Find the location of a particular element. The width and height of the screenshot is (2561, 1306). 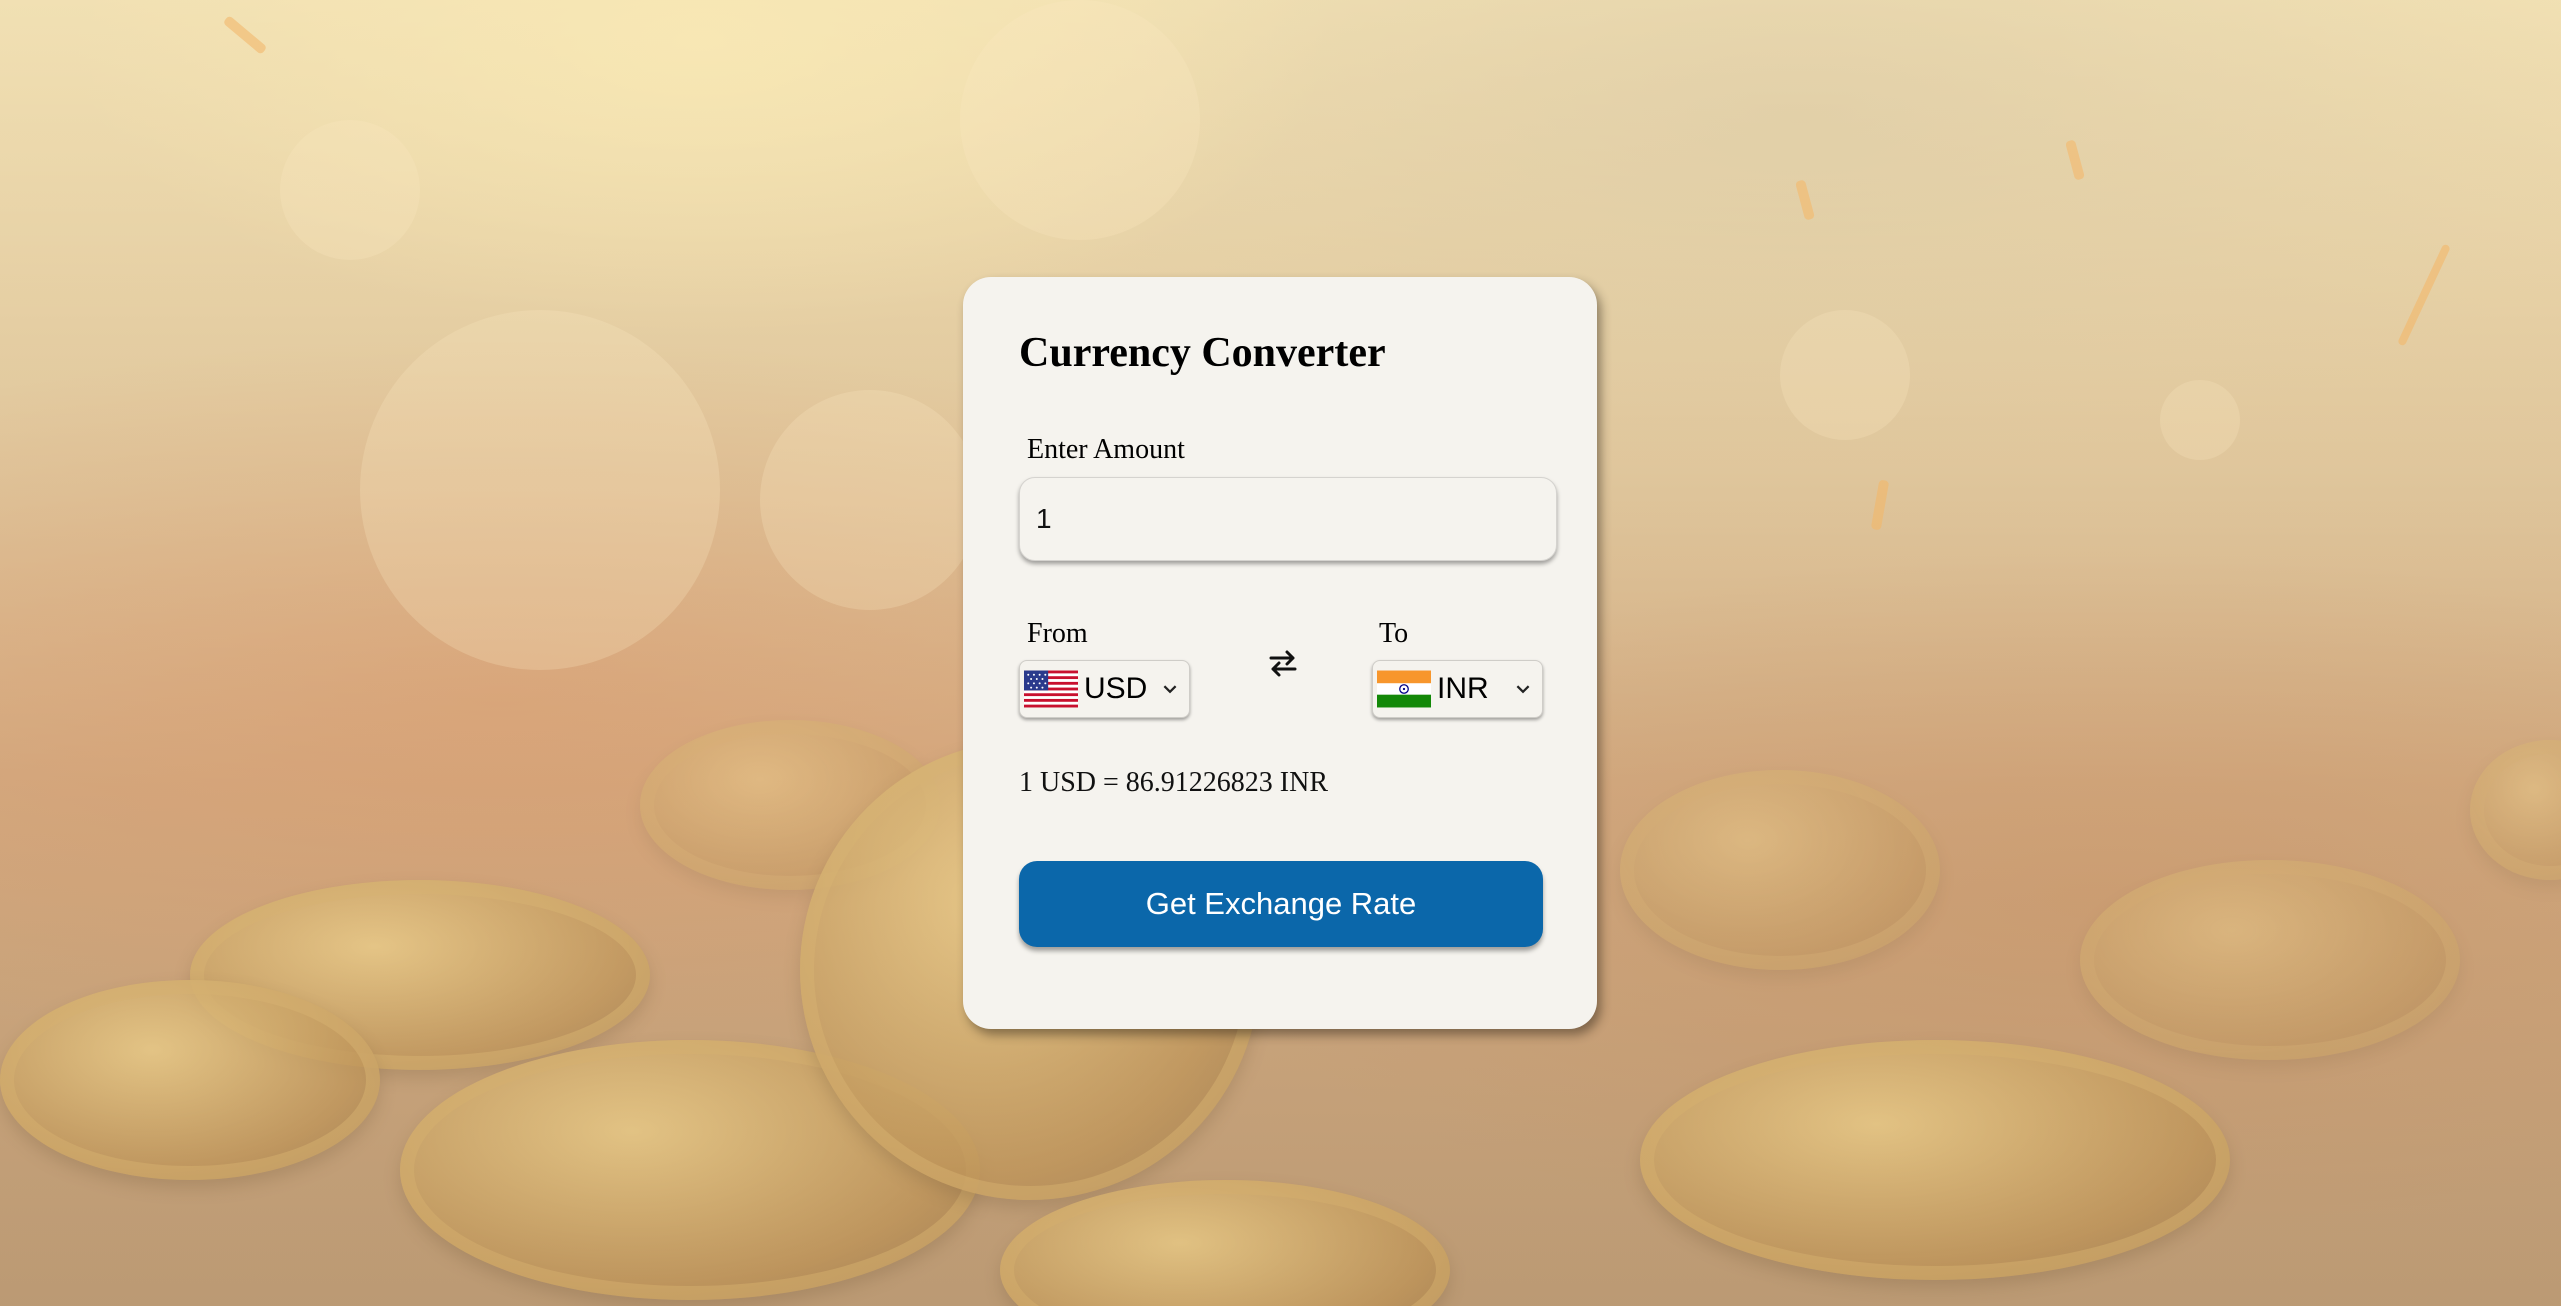

amount-input is located at coordinates (1288, 519).